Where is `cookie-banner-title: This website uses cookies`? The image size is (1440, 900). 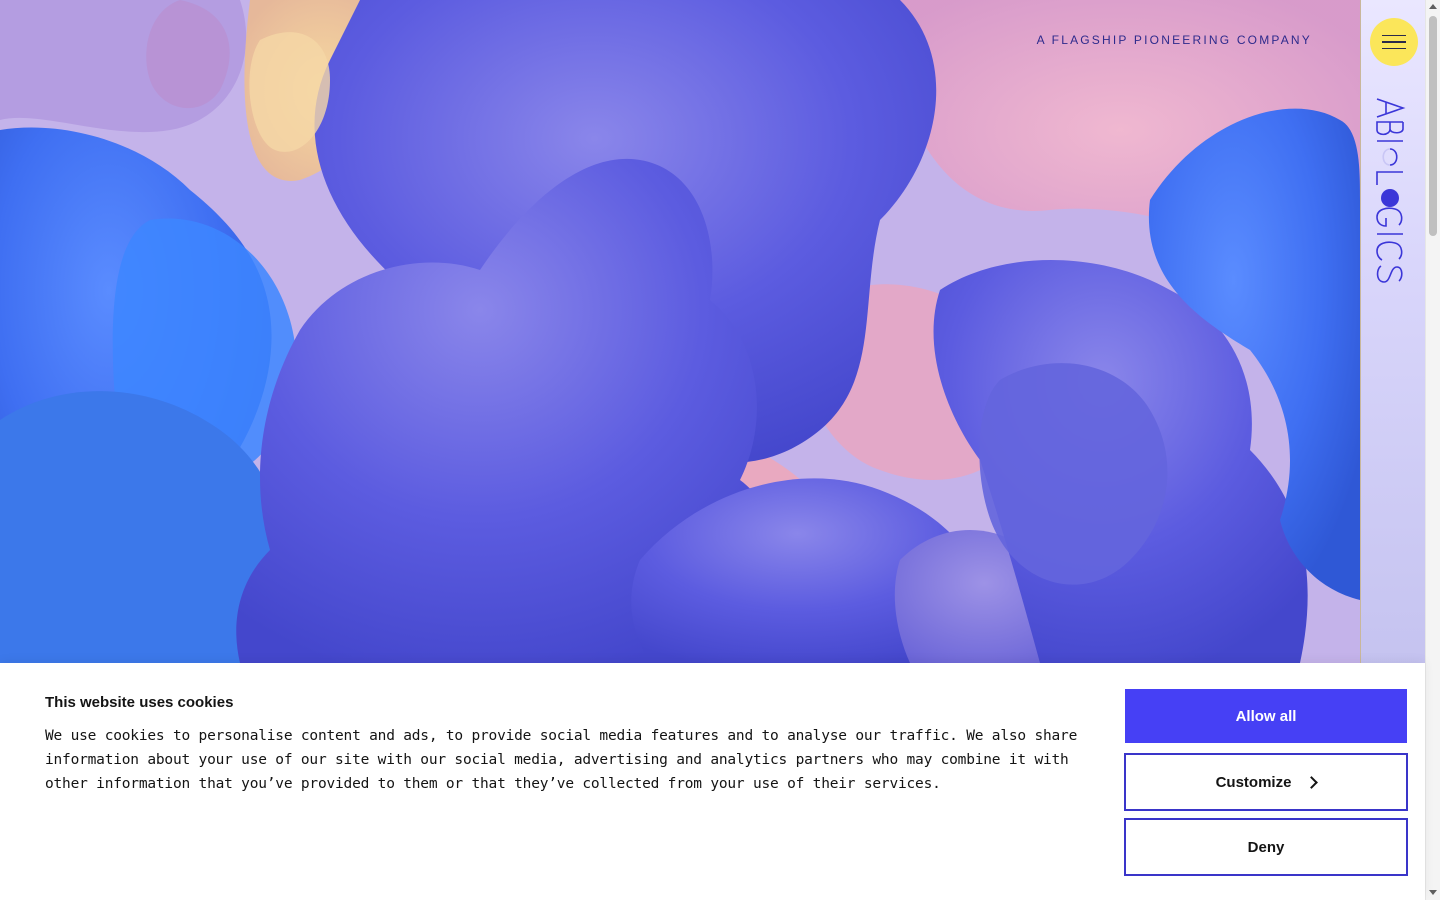 cookie-banner-title: This website uses cookies is located at coordinates (139, 702).